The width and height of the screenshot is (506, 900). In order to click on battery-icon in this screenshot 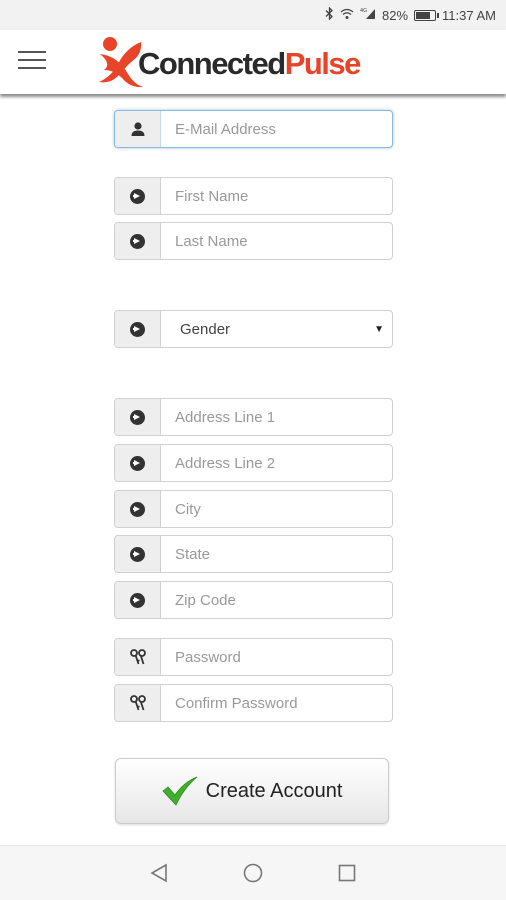, I will do `click(427, 15)`.